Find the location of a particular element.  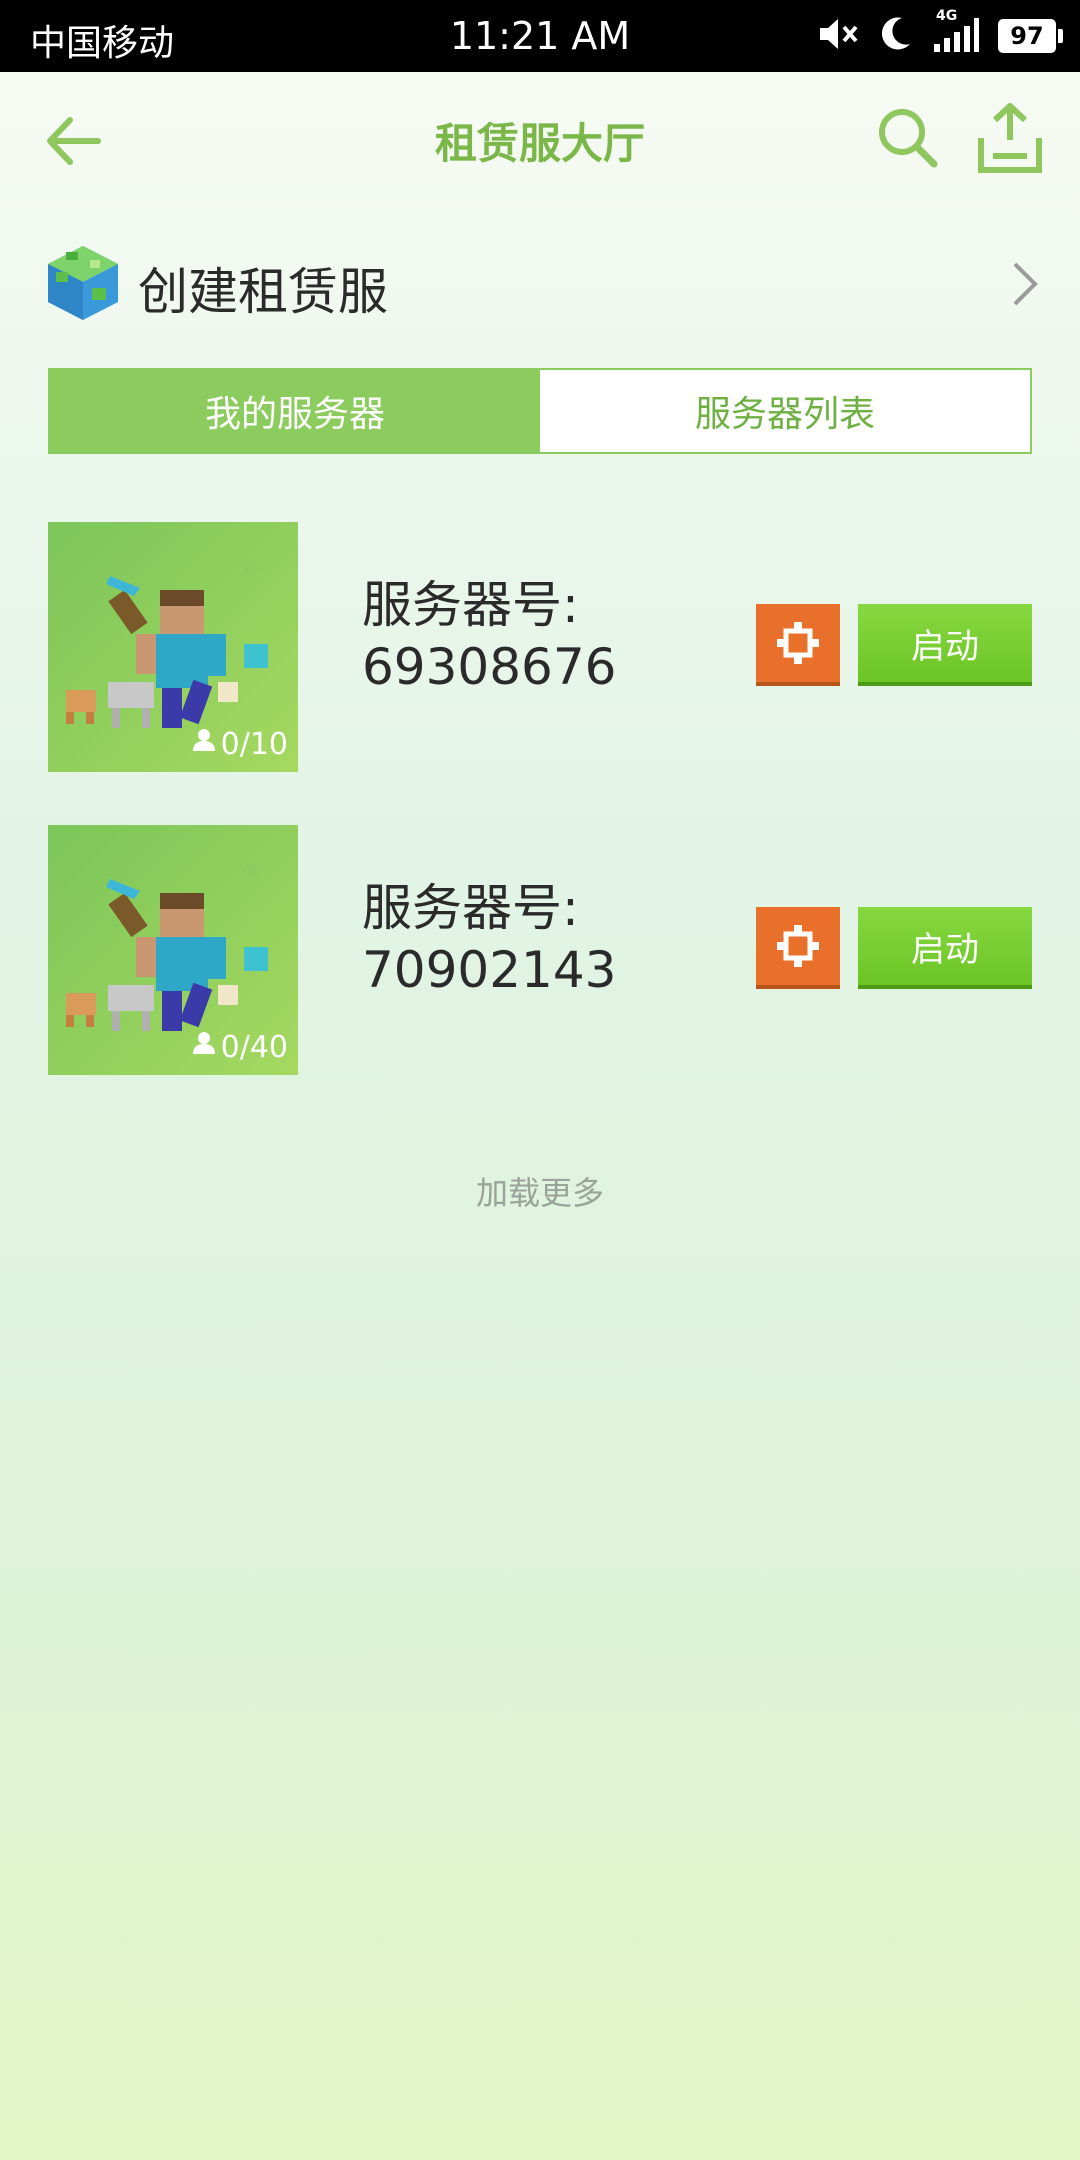

player-count-text: 0/10 is located at coordinates (254, 744).